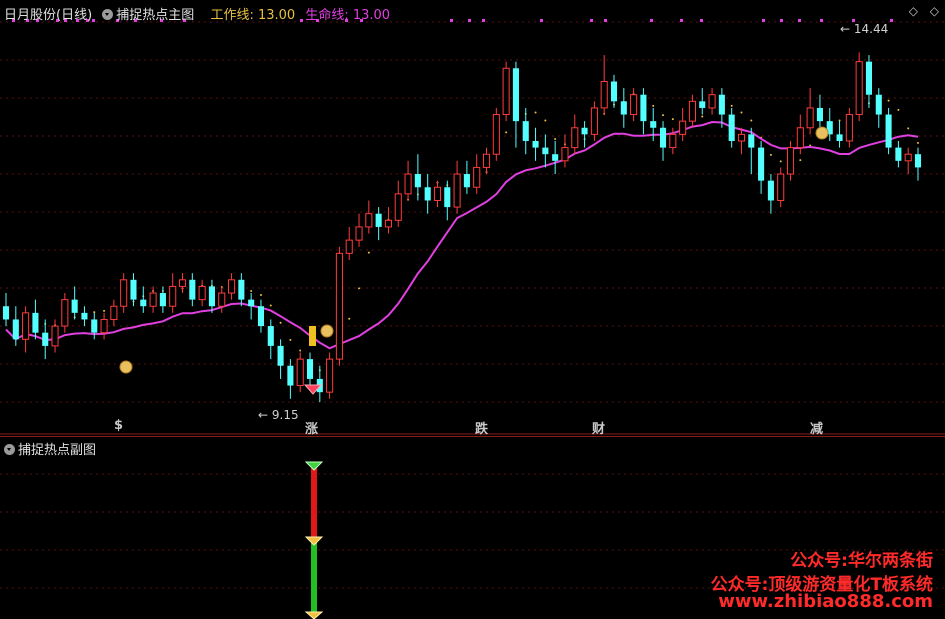 Image resolution: width=945 pixels, height=619 pixels. What do you see at coordinates (48, 15) in the screenshot?
I see `stock-title: 日月股份(日线)` at bounding box center [48, 15].